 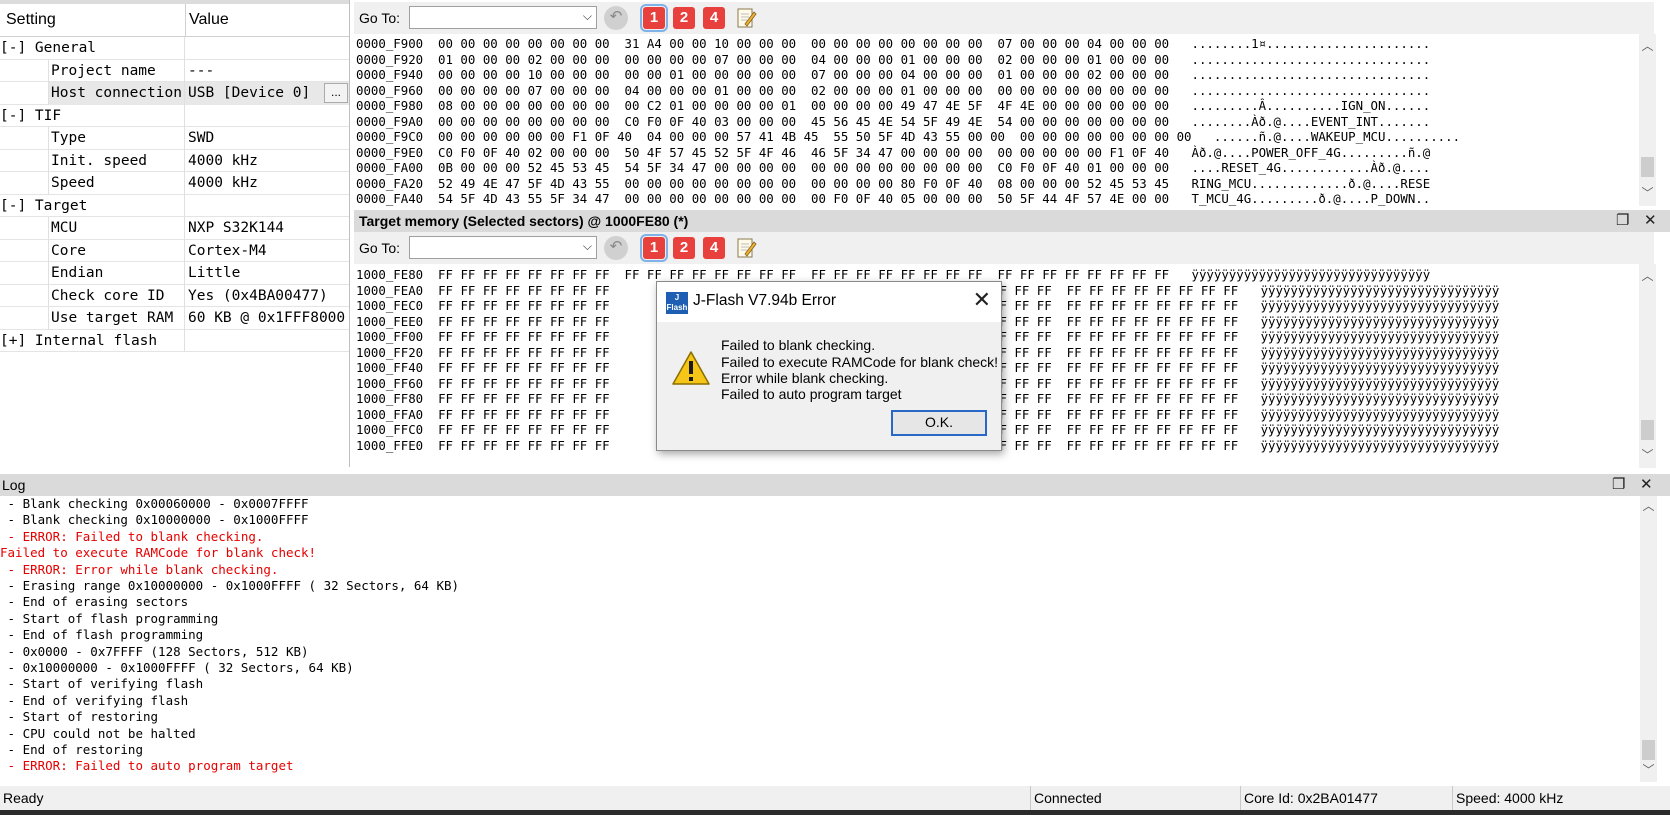 I want to click on hex-target-scrollbar: ︿ ﹀, so click(x=1647, y=366).